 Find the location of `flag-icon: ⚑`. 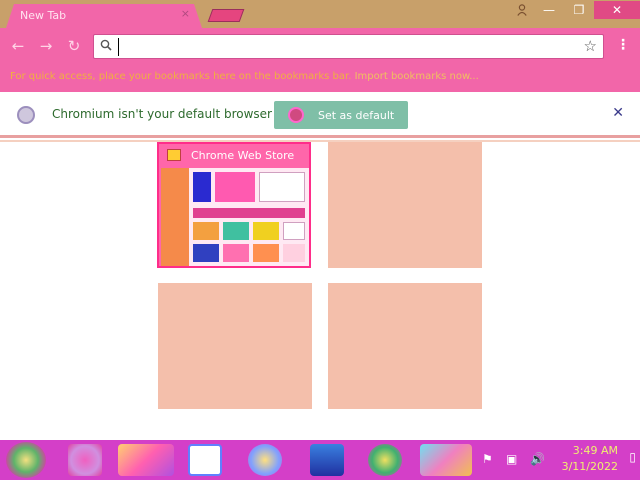

flag-icon: ⚑ is located at coordinates (487, 459).